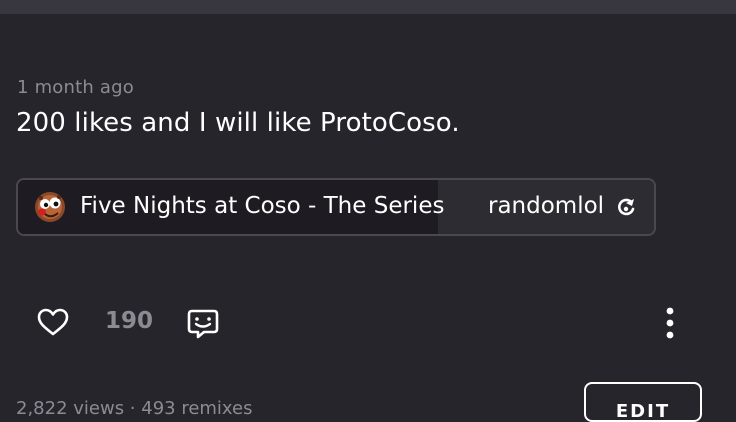 This screenshot has height=422, width=736. What do you see at coordinates (626, 207) in the screenshot?
I see `remix-icon` at bounding box center [626, 207].